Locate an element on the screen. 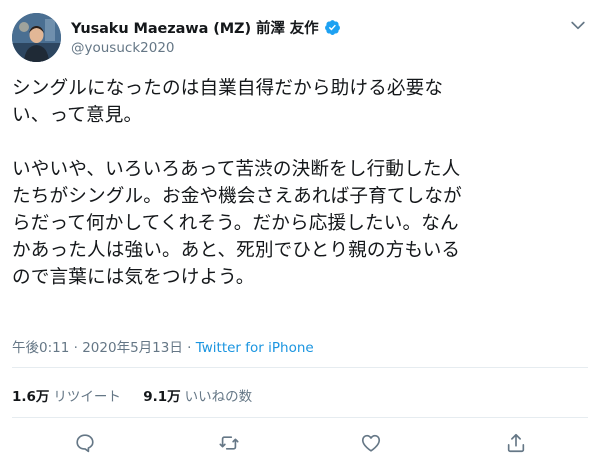 The width and height of the screenshot is (600, 464). like-button is located at coordinates (371, 443).